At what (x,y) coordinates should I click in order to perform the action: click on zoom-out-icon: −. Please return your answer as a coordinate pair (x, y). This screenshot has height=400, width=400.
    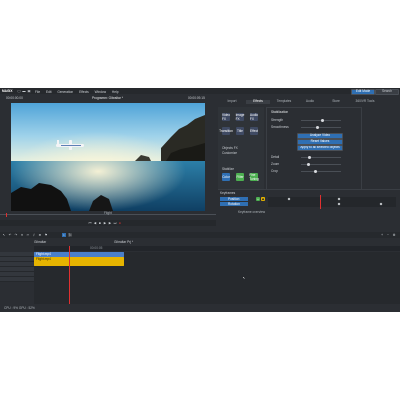
    Looking at the image, I should click on (388, 235).